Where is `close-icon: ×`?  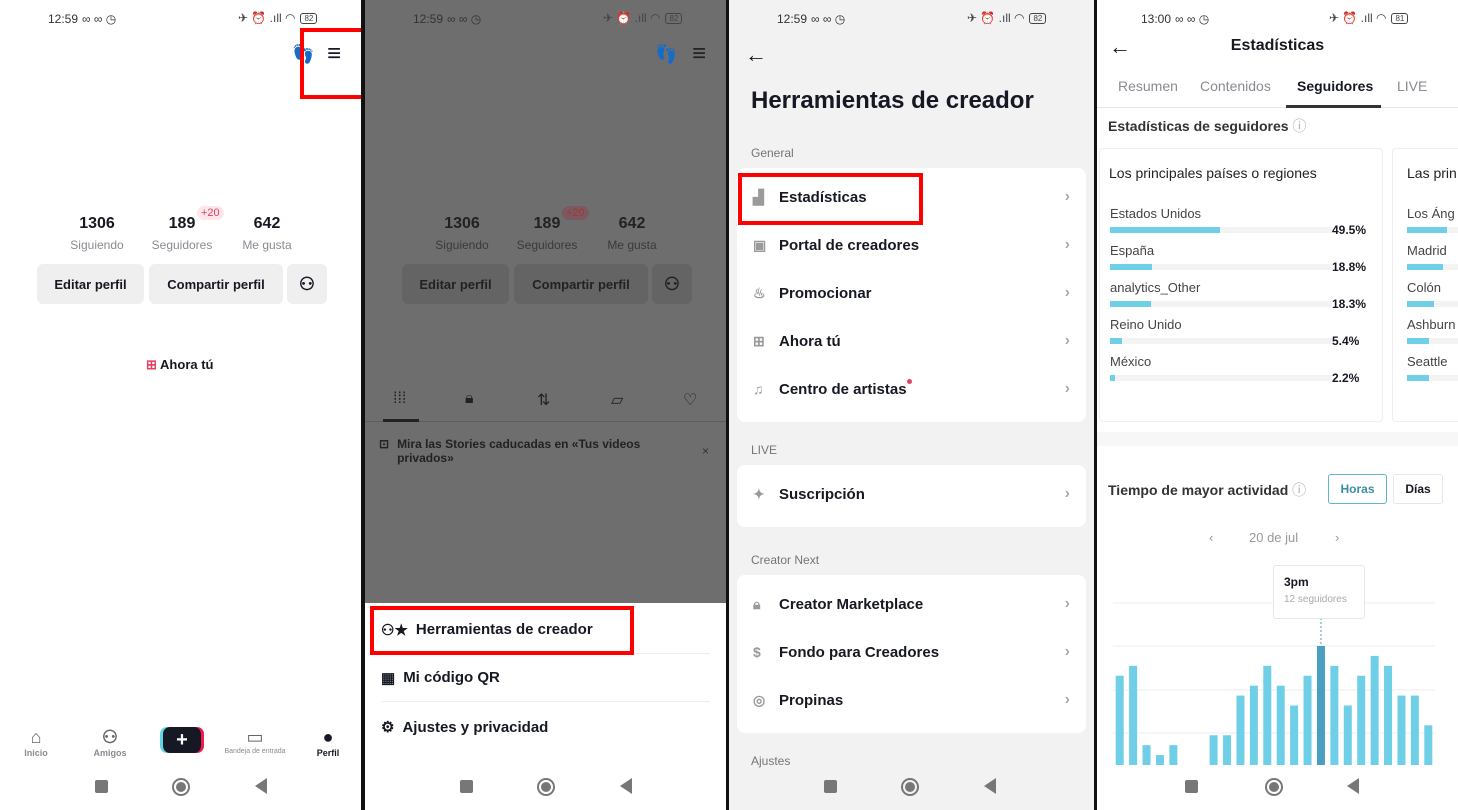
close-icon: × is located at coordinates (705, 451).